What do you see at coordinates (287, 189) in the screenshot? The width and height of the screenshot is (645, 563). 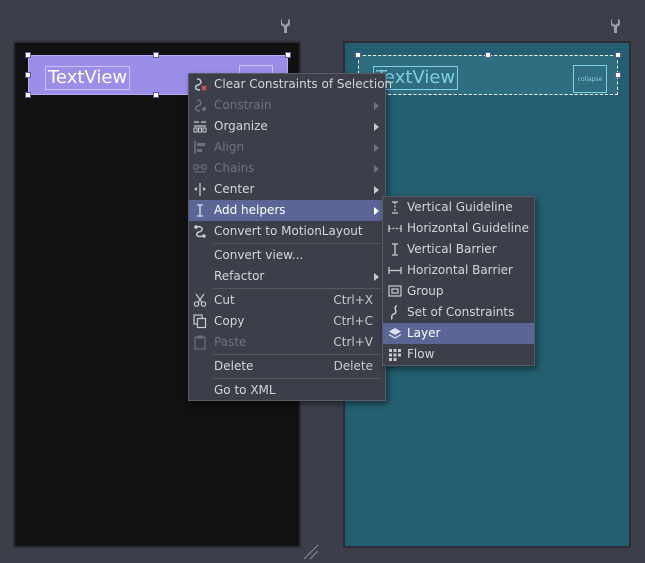 I see `menu-item-center: Center` at bounding box center [287, 189].